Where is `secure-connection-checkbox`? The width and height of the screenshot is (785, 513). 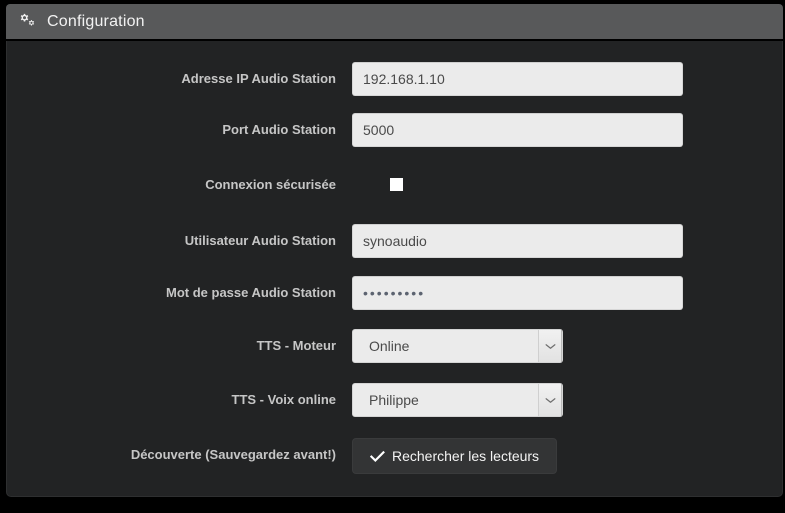
secure-connection-checkbox is located at coordinates (396, 184).